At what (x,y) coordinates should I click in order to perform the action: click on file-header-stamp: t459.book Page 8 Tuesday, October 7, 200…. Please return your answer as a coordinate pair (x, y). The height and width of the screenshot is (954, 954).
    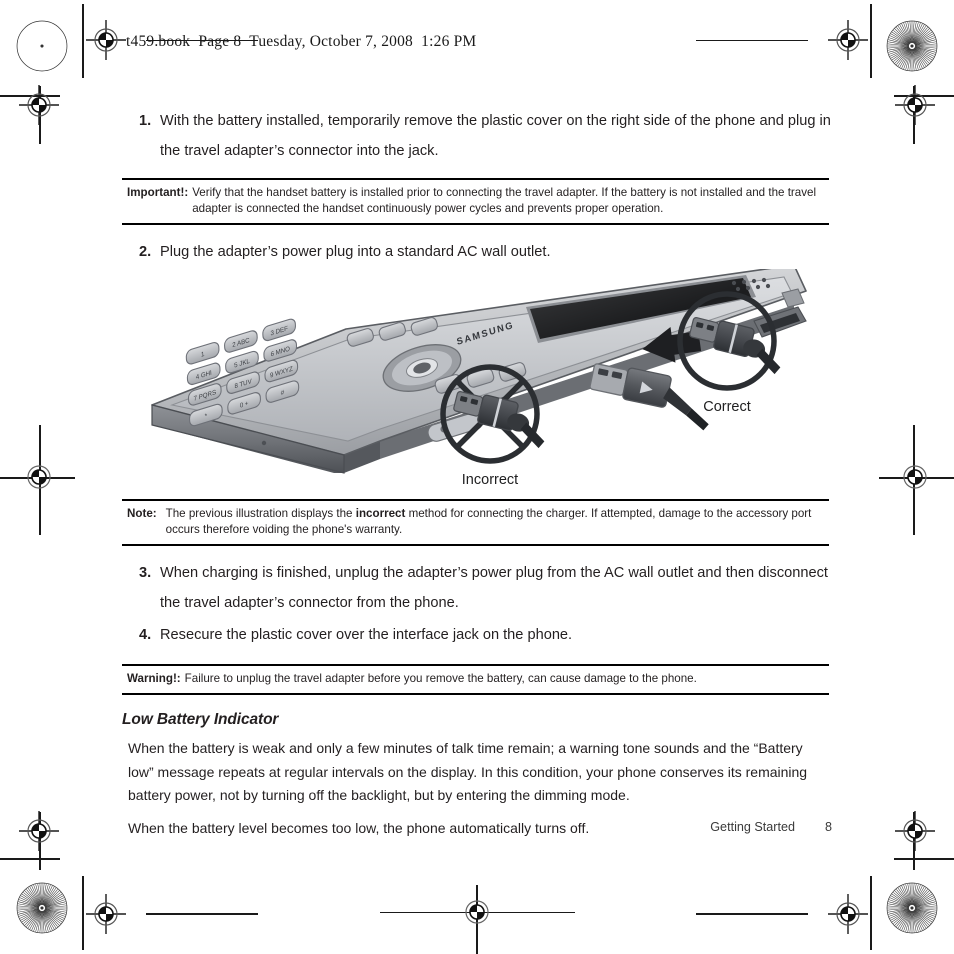
    Looking at the image, I should click on (301, 41).